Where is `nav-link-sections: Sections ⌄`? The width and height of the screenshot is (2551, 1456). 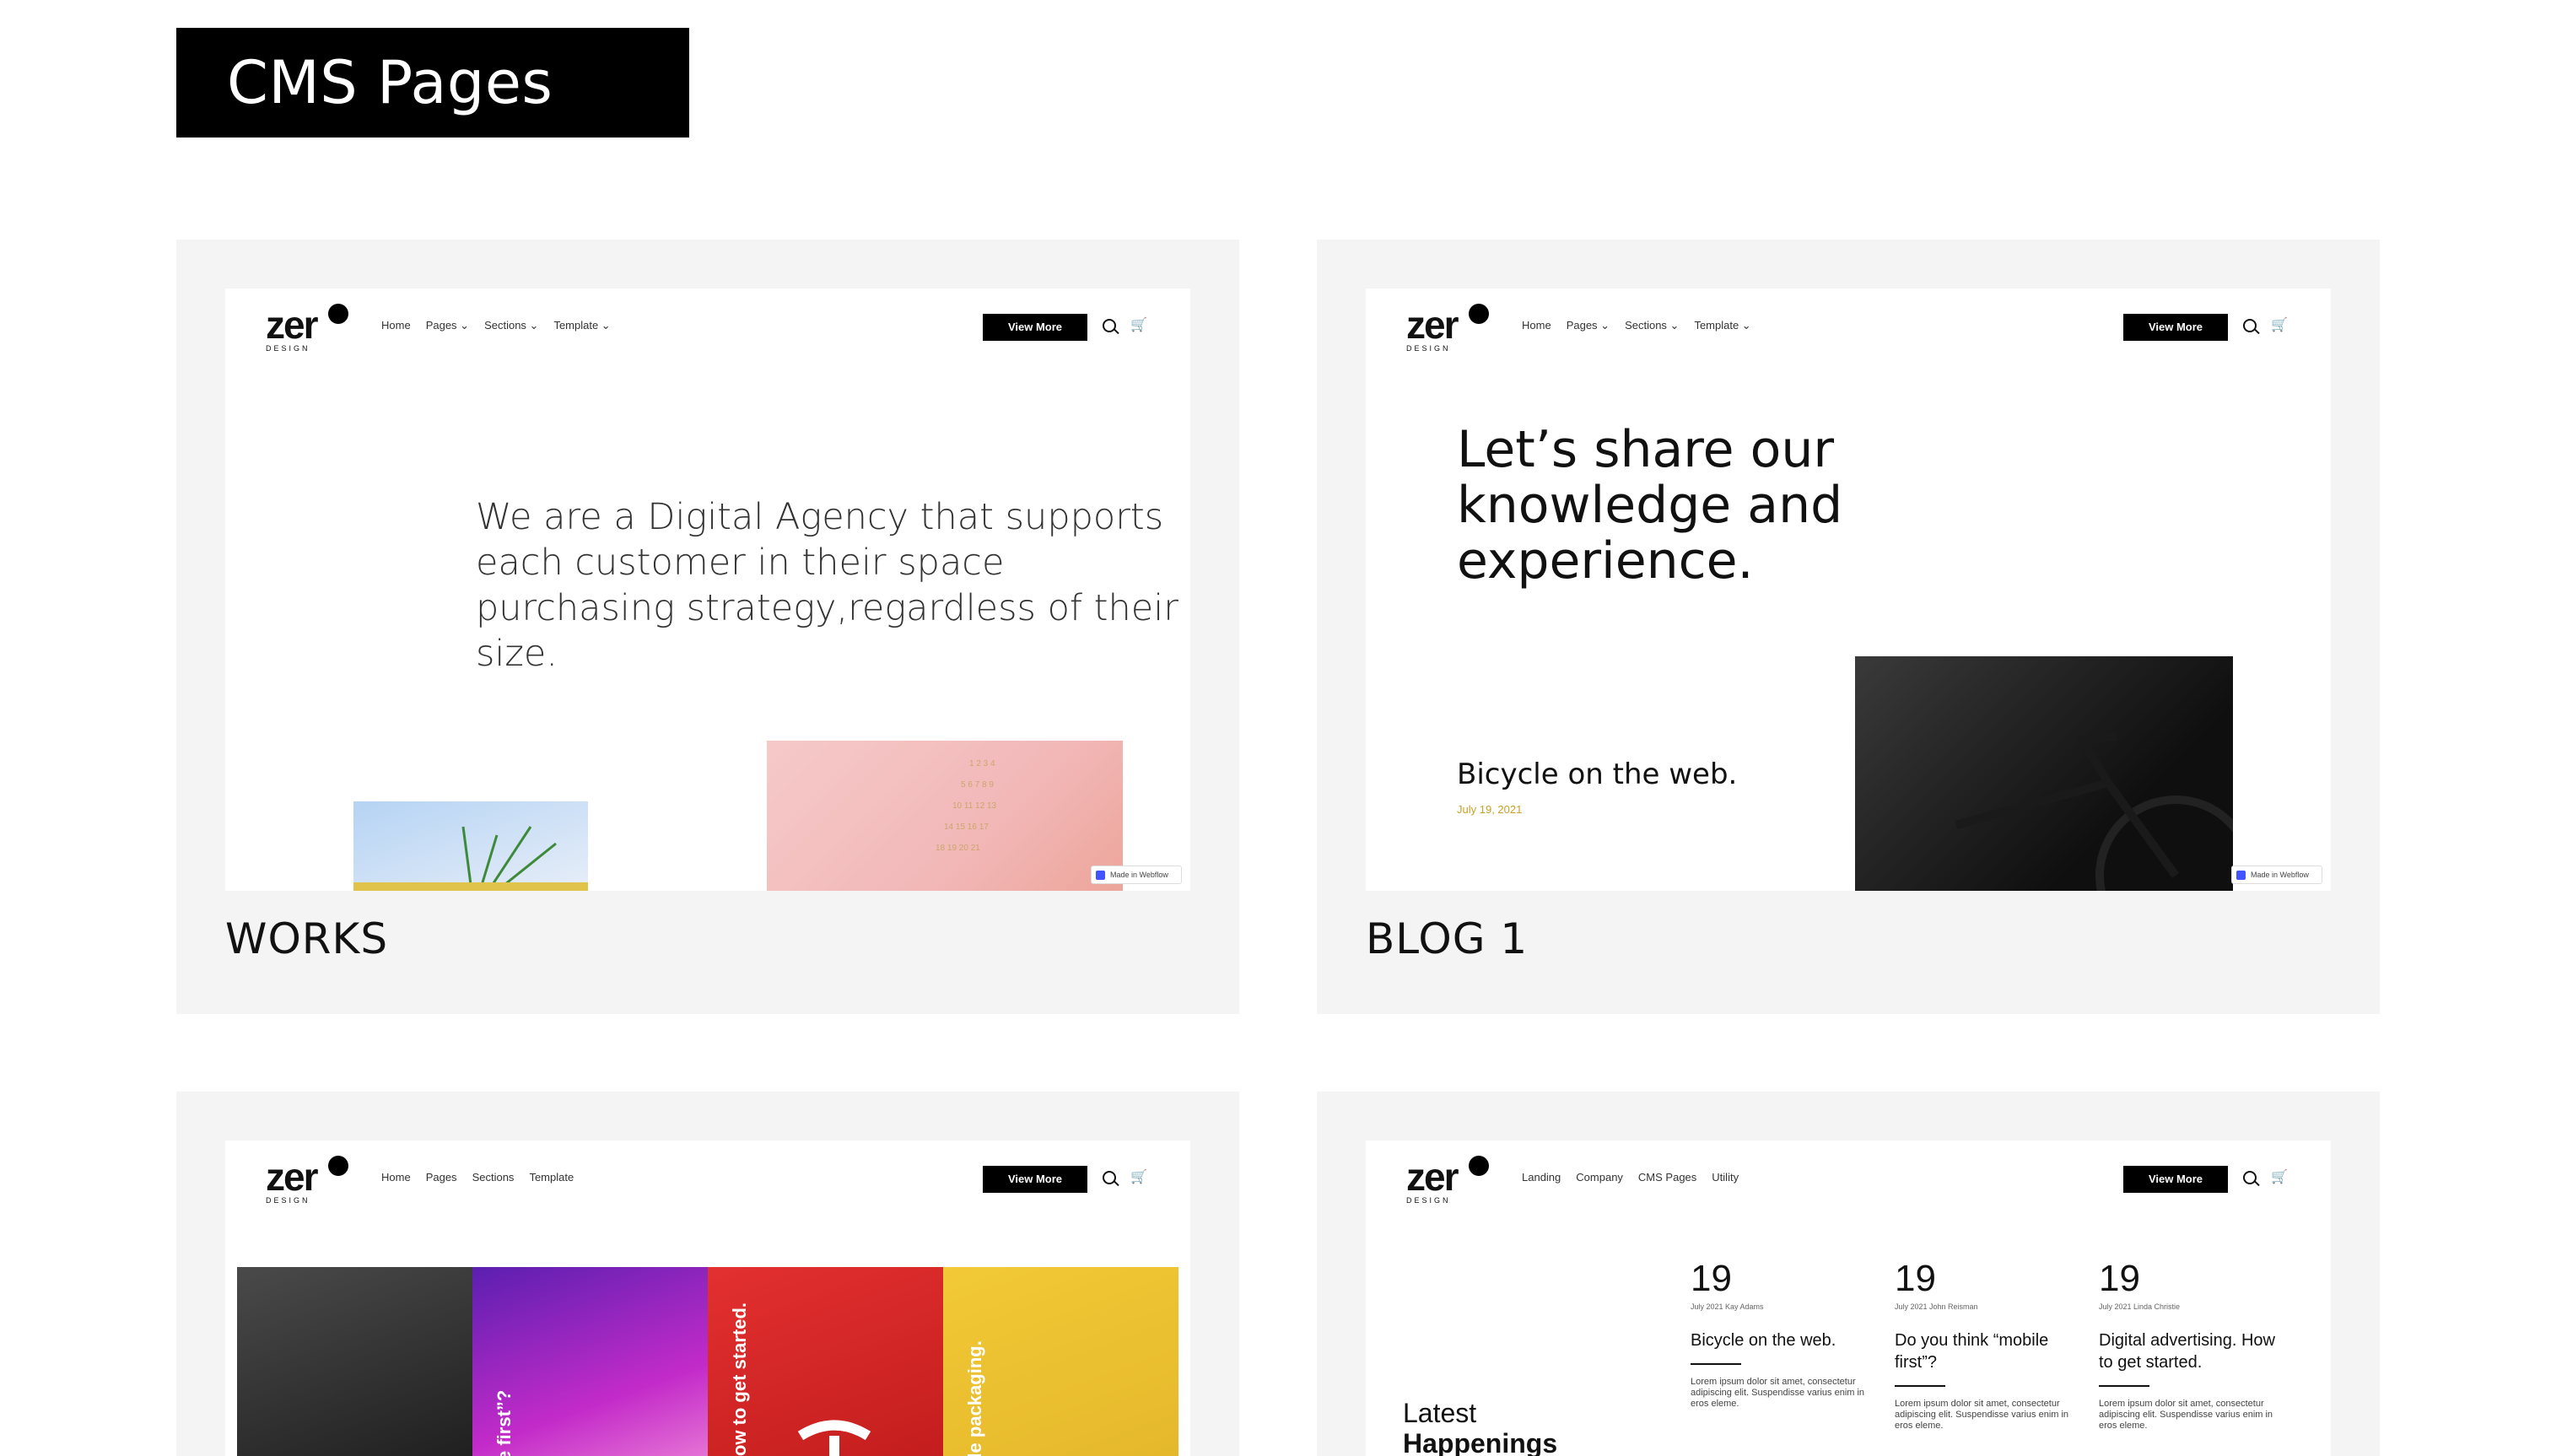
nav-link-sections: Sections ⌄ is located at coordinates (1652, 325).